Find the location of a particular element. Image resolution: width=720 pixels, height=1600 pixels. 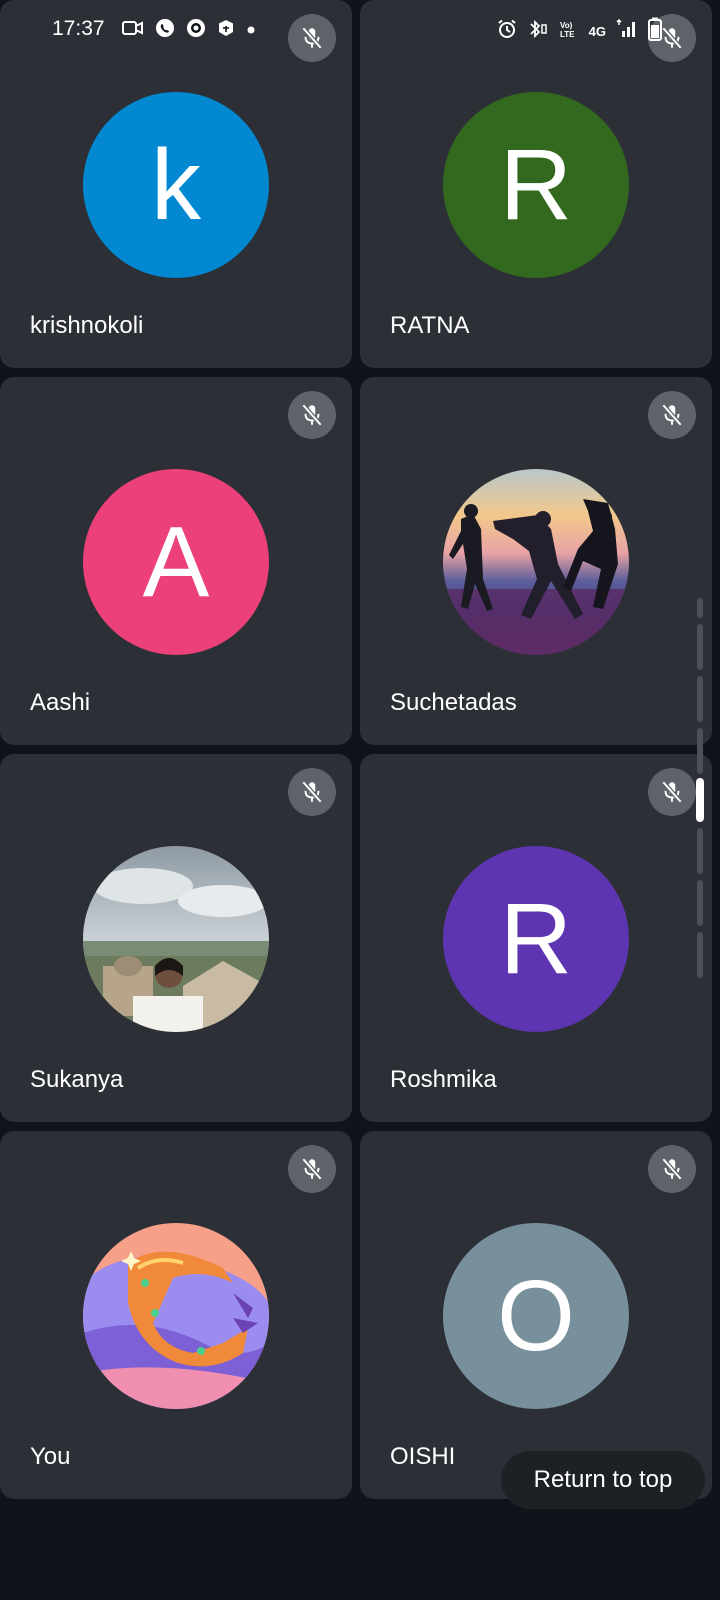

crown-illustration is located at coordinates (176, 1316).